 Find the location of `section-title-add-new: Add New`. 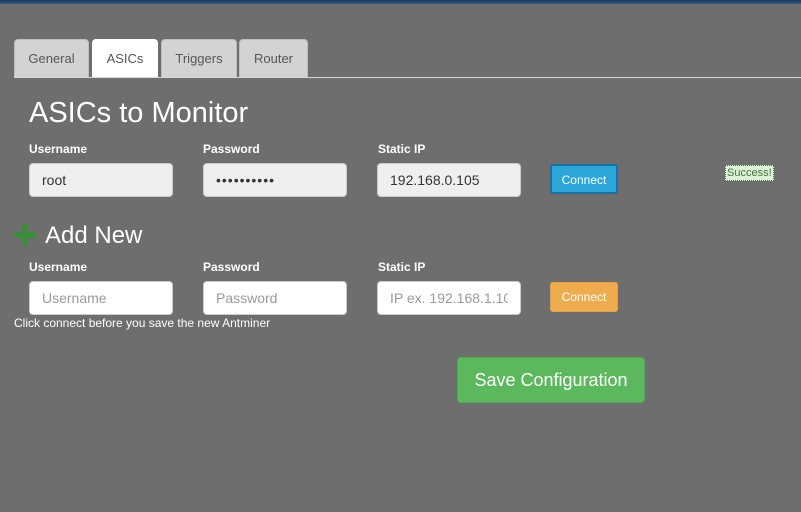

section-title-add-new: Add New is located at coordinates (94, 235).